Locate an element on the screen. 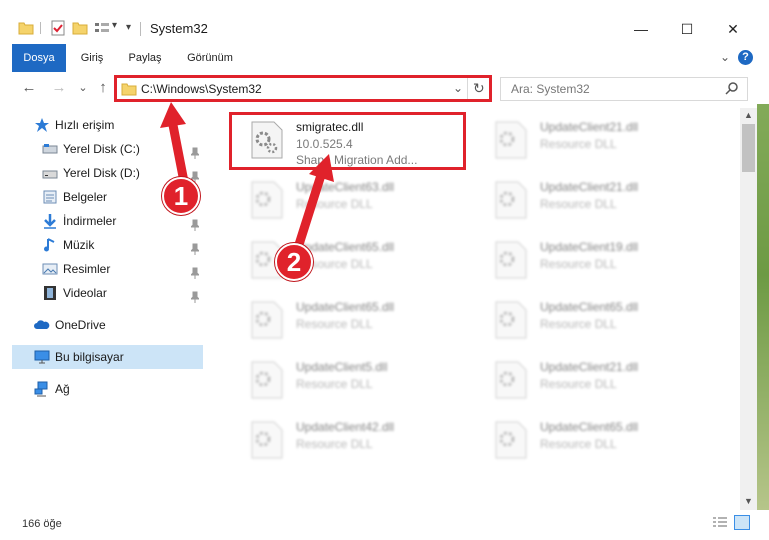 Image resolution: width=769 pixels, height=540 pixels. step-badge-1: 1 is located at coordinates (181, 196).